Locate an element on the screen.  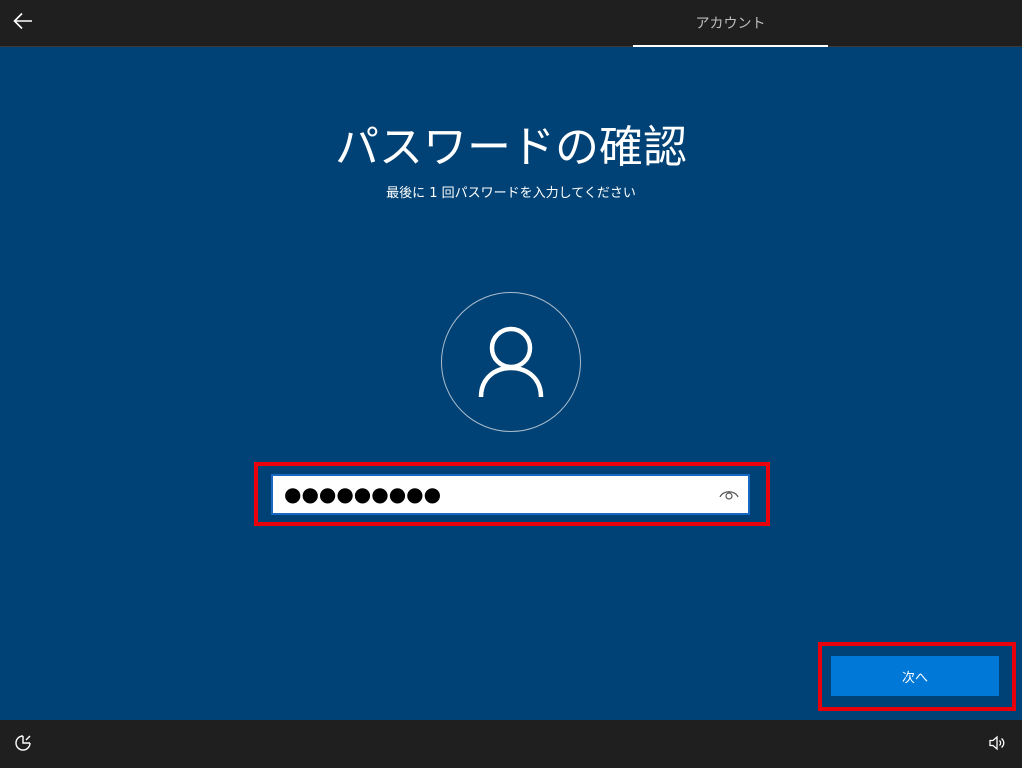
arrow-left-icon is located at coordinates (23, 23).